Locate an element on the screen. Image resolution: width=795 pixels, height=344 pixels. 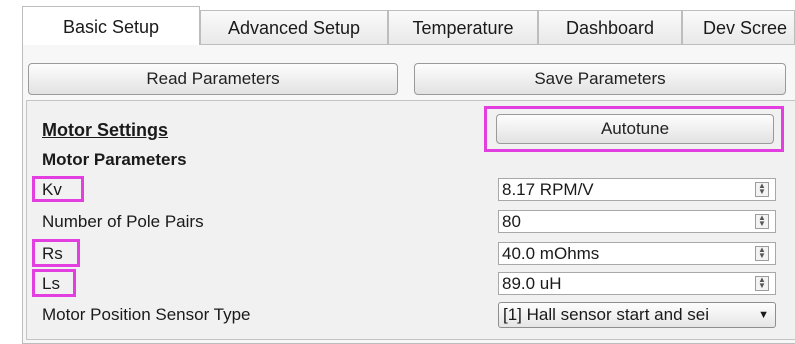
kv-value: 8.17 RPM/V is located at coordinates (548, 189).